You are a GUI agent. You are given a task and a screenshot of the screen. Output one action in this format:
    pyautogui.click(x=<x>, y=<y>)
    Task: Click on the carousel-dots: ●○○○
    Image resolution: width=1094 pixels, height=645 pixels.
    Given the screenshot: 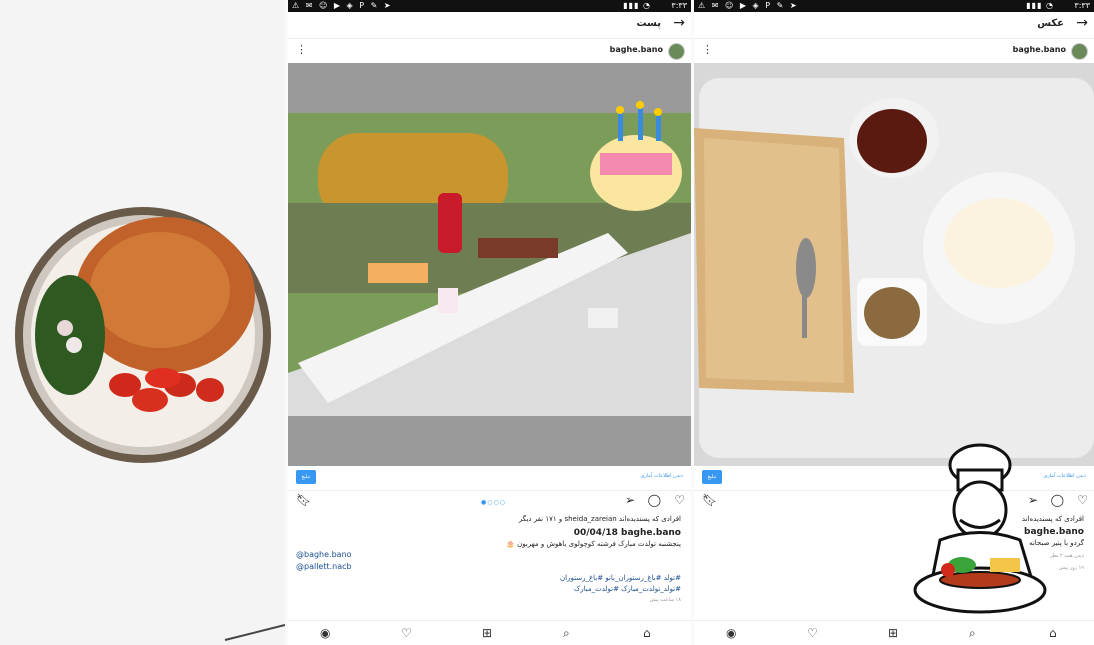 What is the action you would take?
    pyautogui.click(x=493, y=502)
    